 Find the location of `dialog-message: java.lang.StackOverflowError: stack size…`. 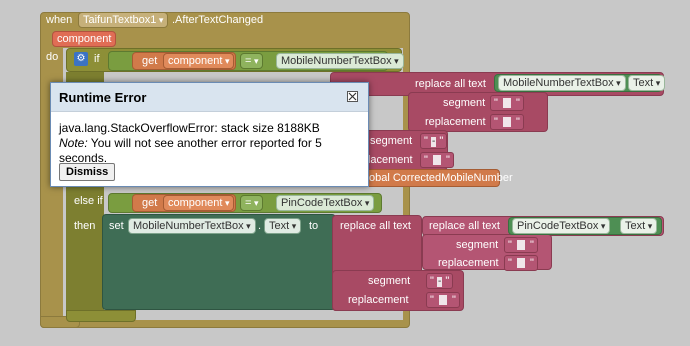

dialog-message: java.lang.StackOverflowError: stack size… is located at coordinates (209, 143).